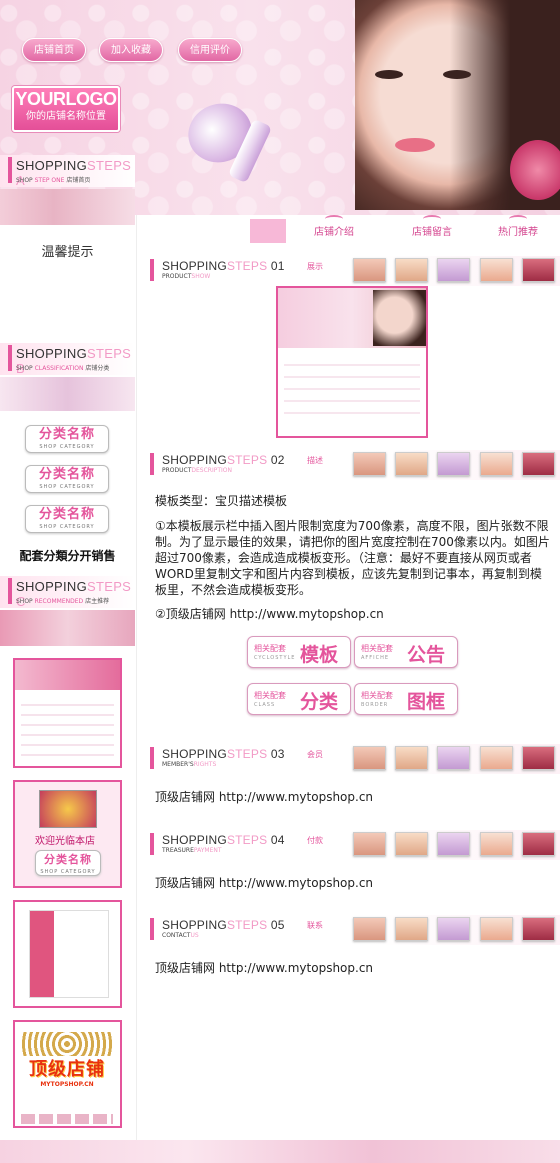 The image size is (560, 1163). Describe the element at coordinates (66, 116) in the screenshot. I see `logo-subtitle: 你的店铺名称位置` at that location.